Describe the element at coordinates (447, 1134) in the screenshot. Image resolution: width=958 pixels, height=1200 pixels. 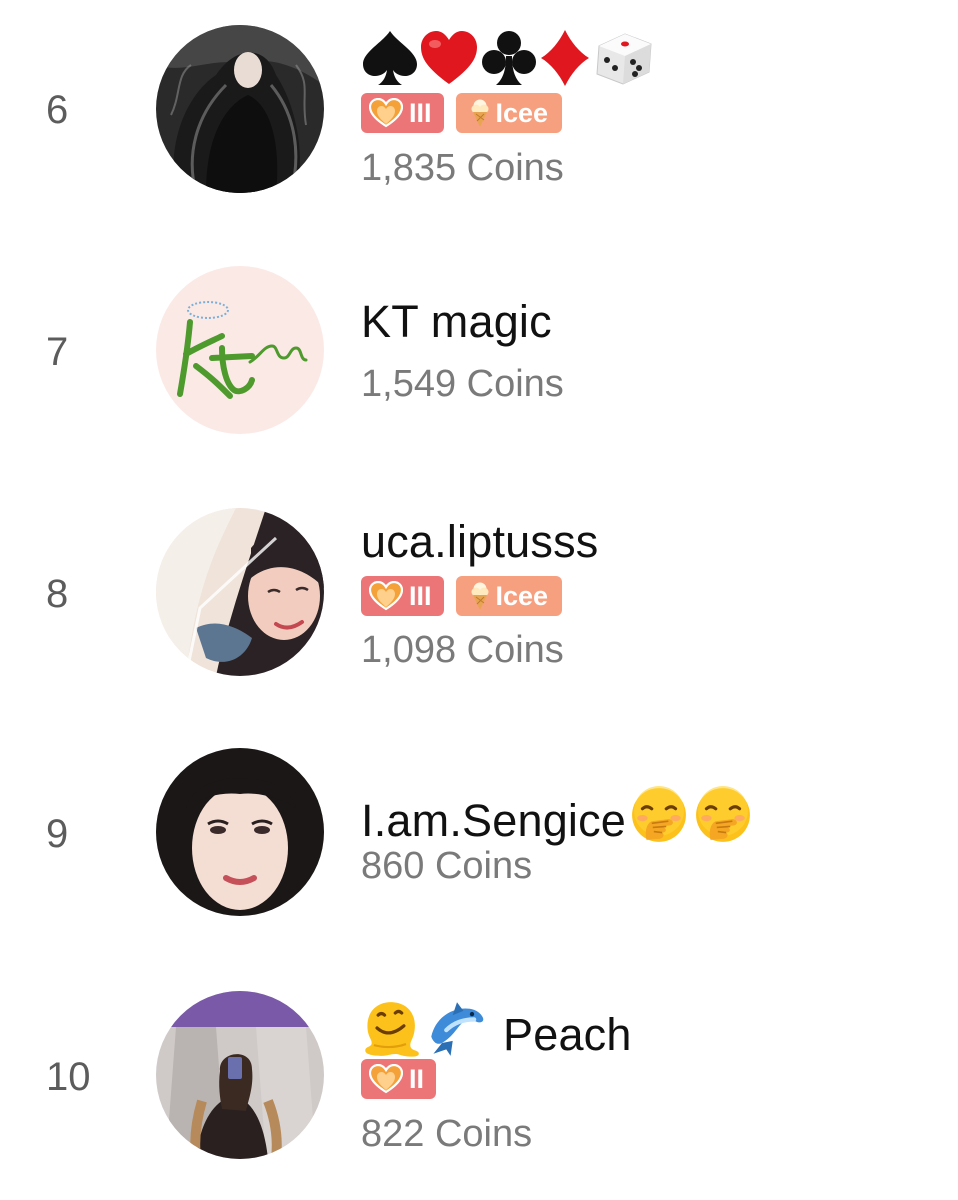
I see `coin-count: 822 Coins` at that location.